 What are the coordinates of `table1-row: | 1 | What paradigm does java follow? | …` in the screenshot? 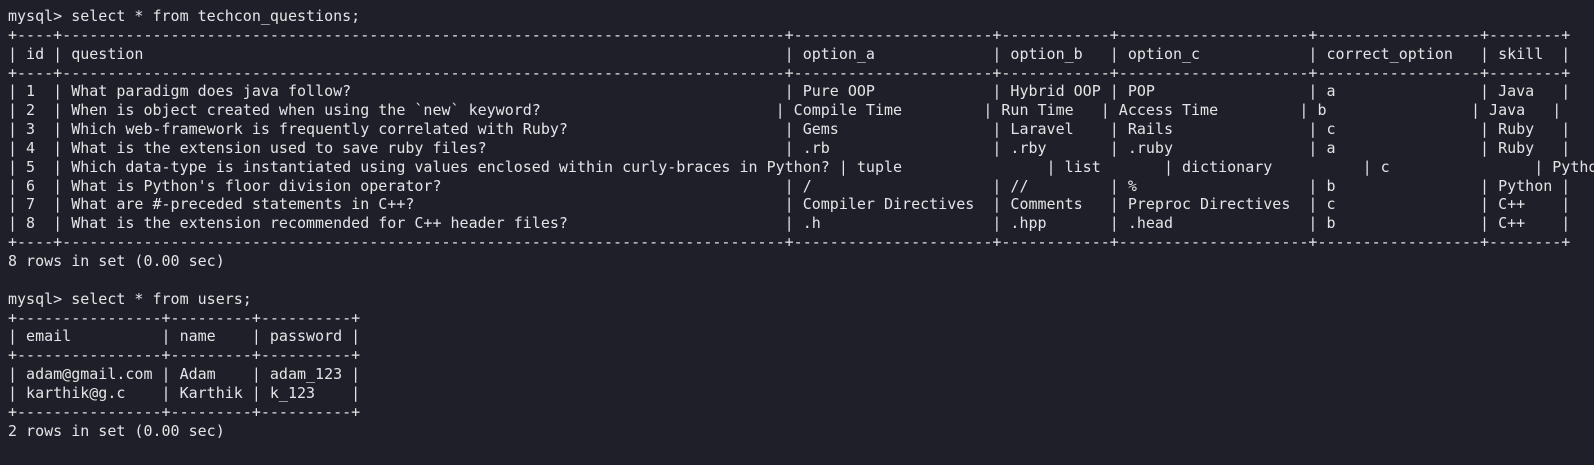 It's located at (789, 91).